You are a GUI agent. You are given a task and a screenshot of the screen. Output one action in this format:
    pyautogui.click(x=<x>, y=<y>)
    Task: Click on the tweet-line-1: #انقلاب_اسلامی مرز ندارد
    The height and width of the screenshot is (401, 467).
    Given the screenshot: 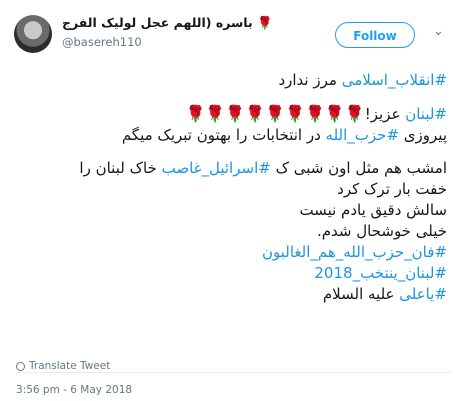 What is the action you would take?
    pyautogui.click(x=232, y=80)
    